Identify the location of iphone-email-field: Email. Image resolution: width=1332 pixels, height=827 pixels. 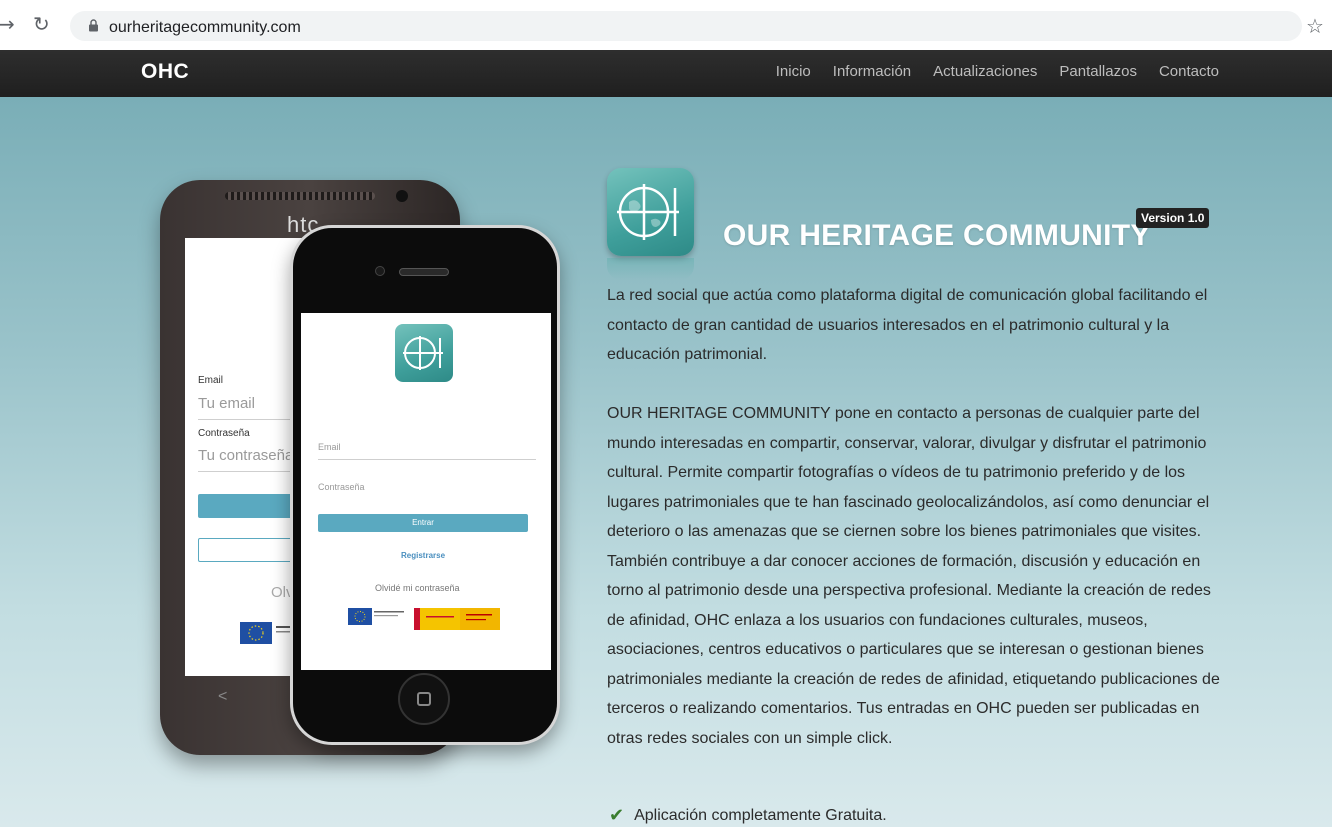
(329, 447).